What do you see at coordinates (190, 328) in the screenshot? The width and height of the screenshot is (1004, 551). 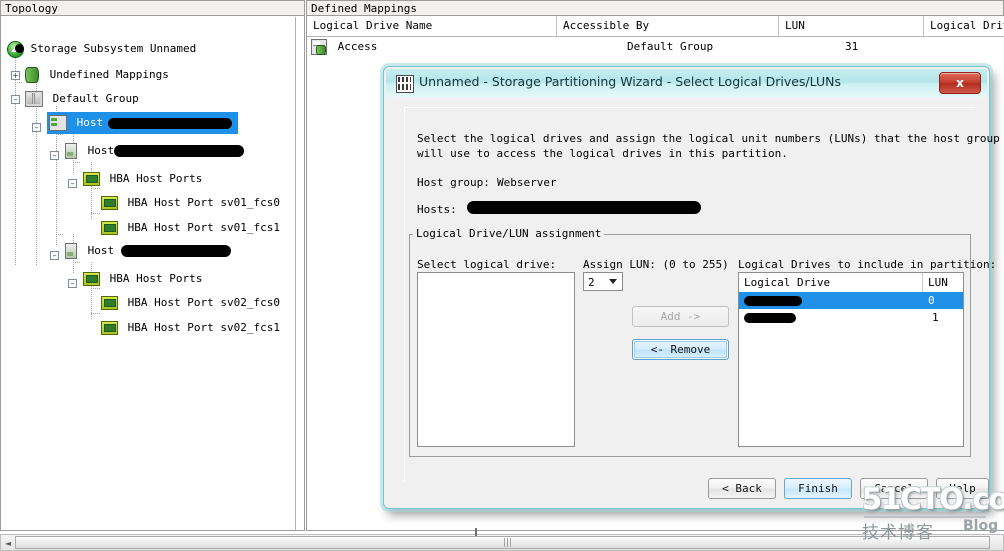 I see `tree-node-hba-port-sv02-fcs1: HBA Host Port sv02_fcs1` at bounding box center [190, 328].